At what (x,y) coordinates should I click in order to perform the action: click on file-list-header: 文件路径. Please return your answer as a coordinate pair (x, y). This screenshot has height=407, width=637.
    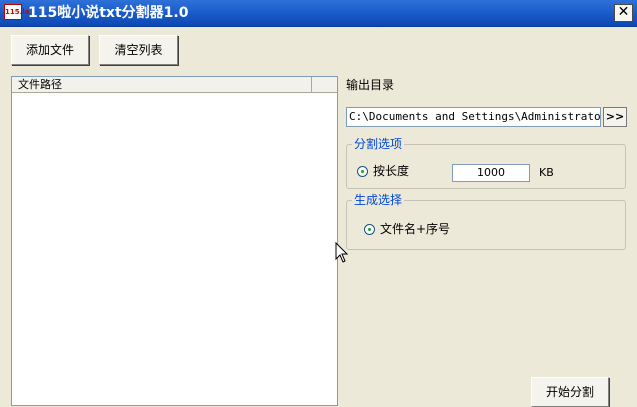
    Looking at the image, I should click on (174, 85).